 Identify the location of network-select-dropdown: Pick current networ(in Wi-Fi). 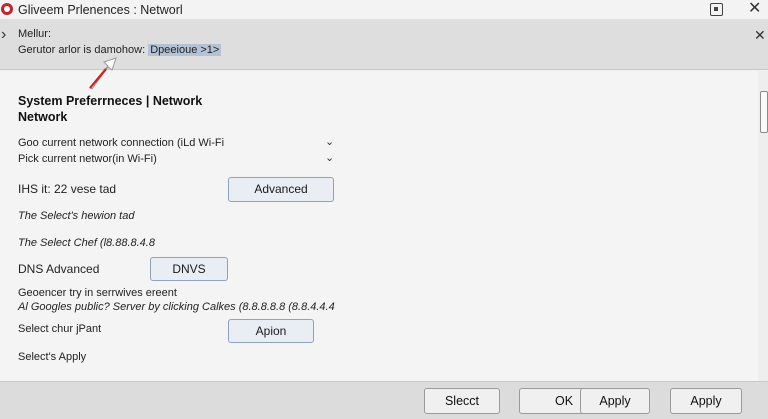
(87, 159).